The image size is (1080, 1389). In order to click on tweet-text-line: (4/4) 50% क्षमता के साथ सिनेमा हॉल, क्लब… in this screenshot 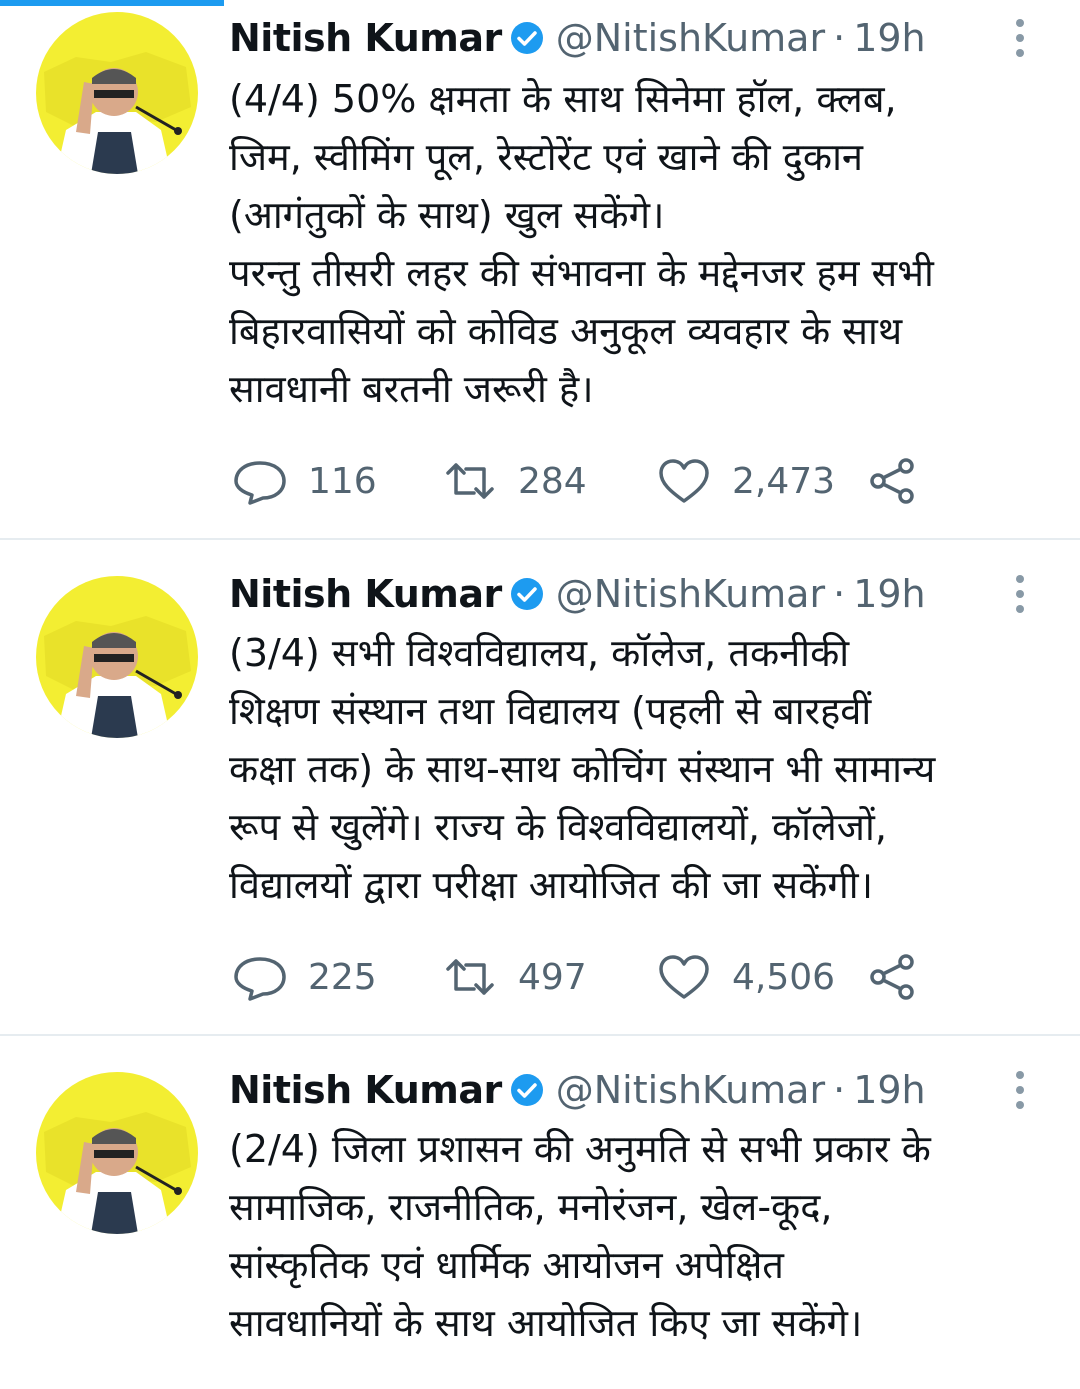, I will do `click(563, 99)`.